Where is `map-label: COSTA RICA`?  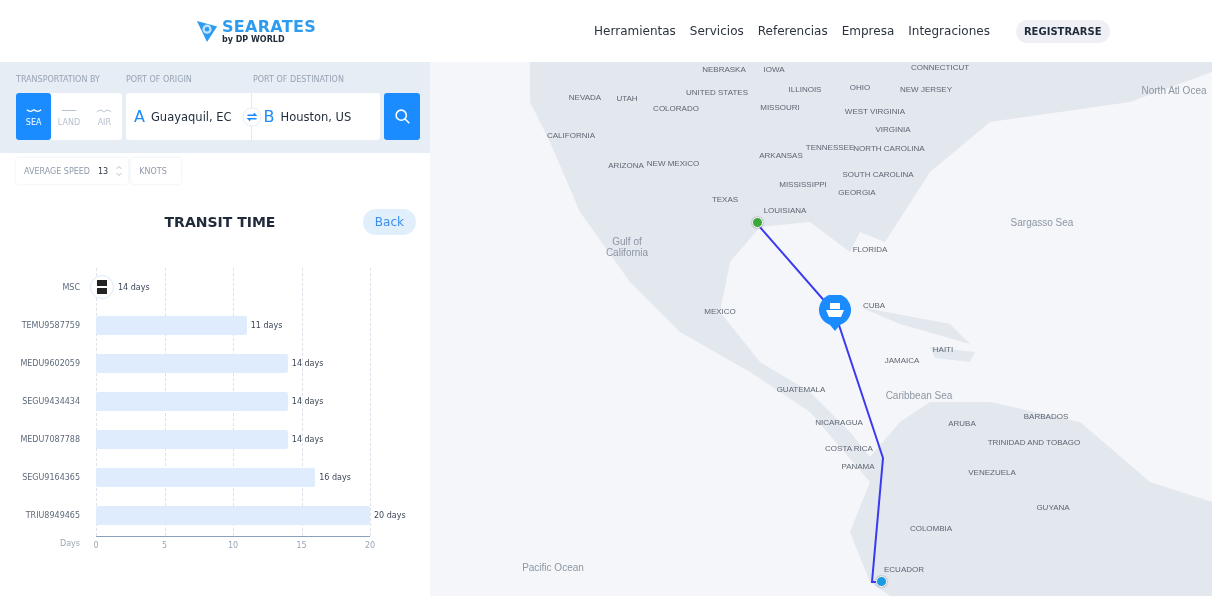 map-label: COSTA RICA is located at coordinates (849, 448).